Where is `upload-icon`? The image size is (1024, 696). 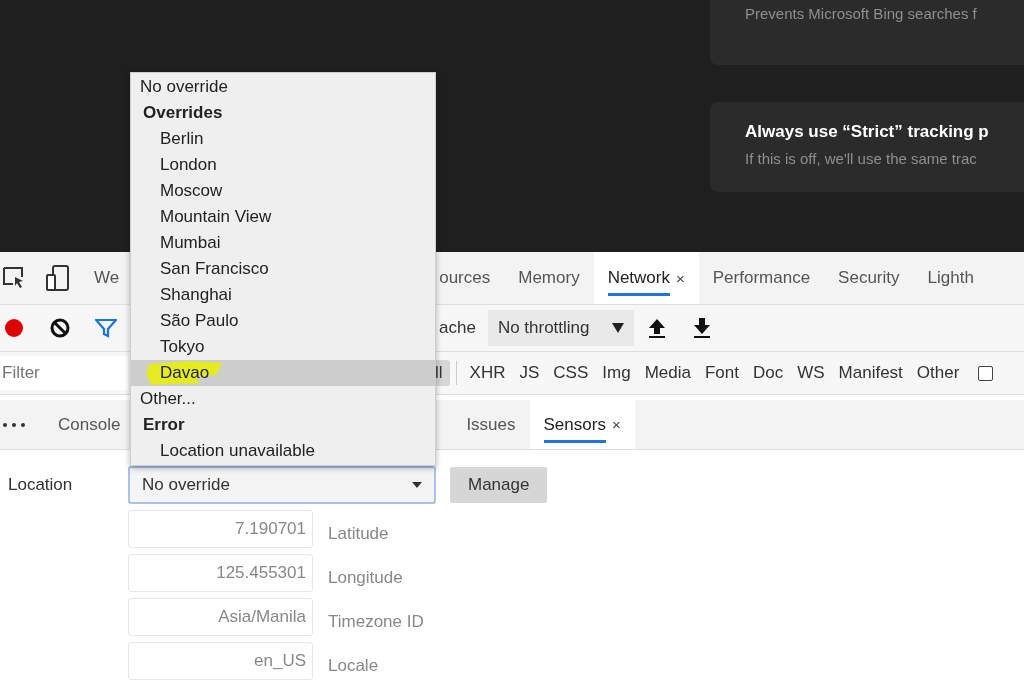
upload-icon is located at coordinates (656, 328).